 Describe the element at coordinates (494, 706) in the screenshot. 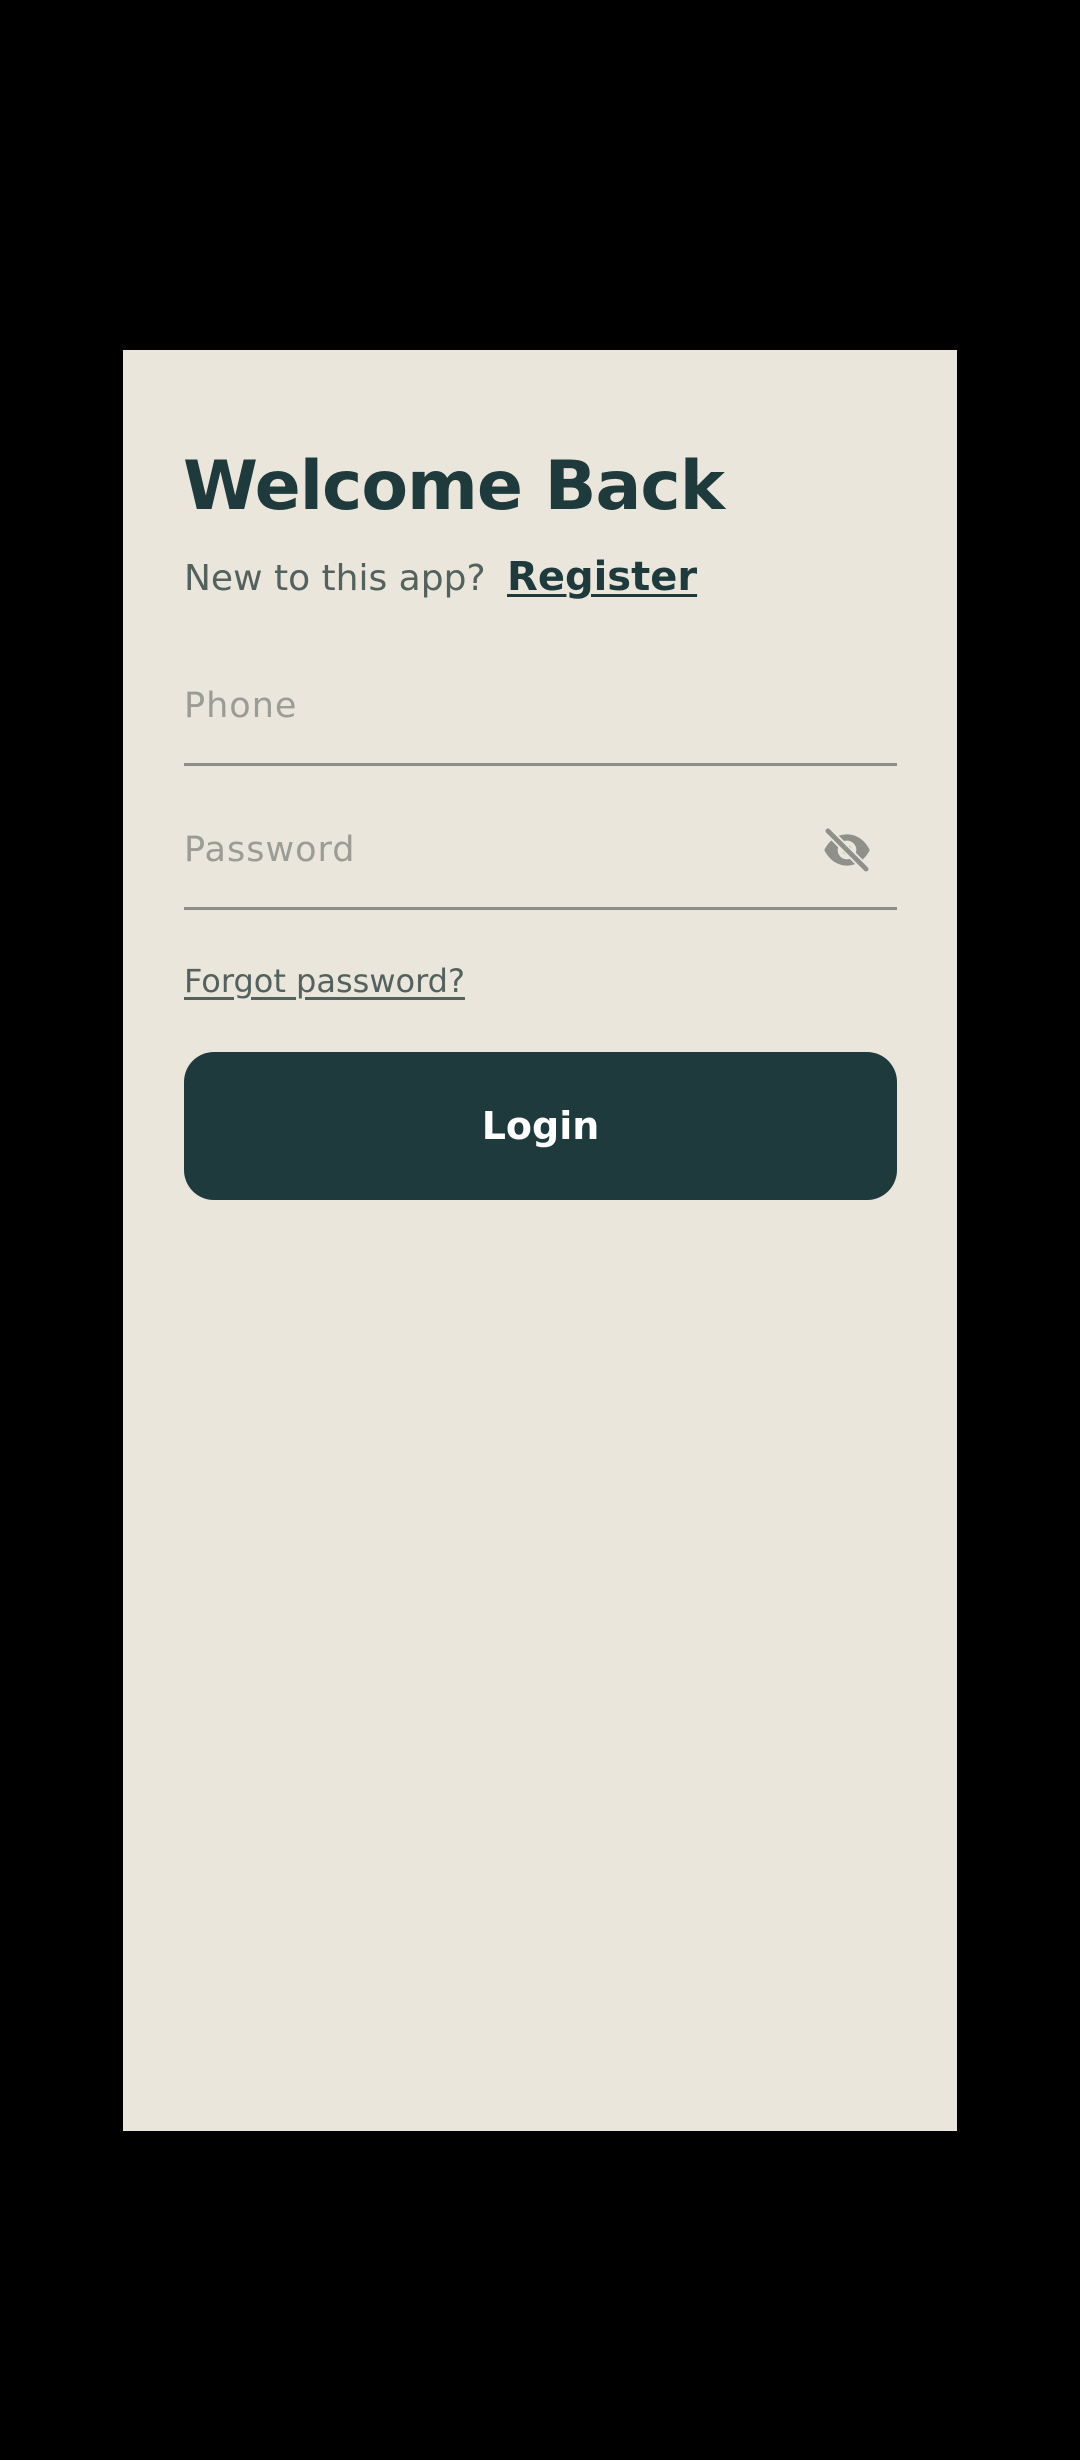

I see `phone-input` at that location.